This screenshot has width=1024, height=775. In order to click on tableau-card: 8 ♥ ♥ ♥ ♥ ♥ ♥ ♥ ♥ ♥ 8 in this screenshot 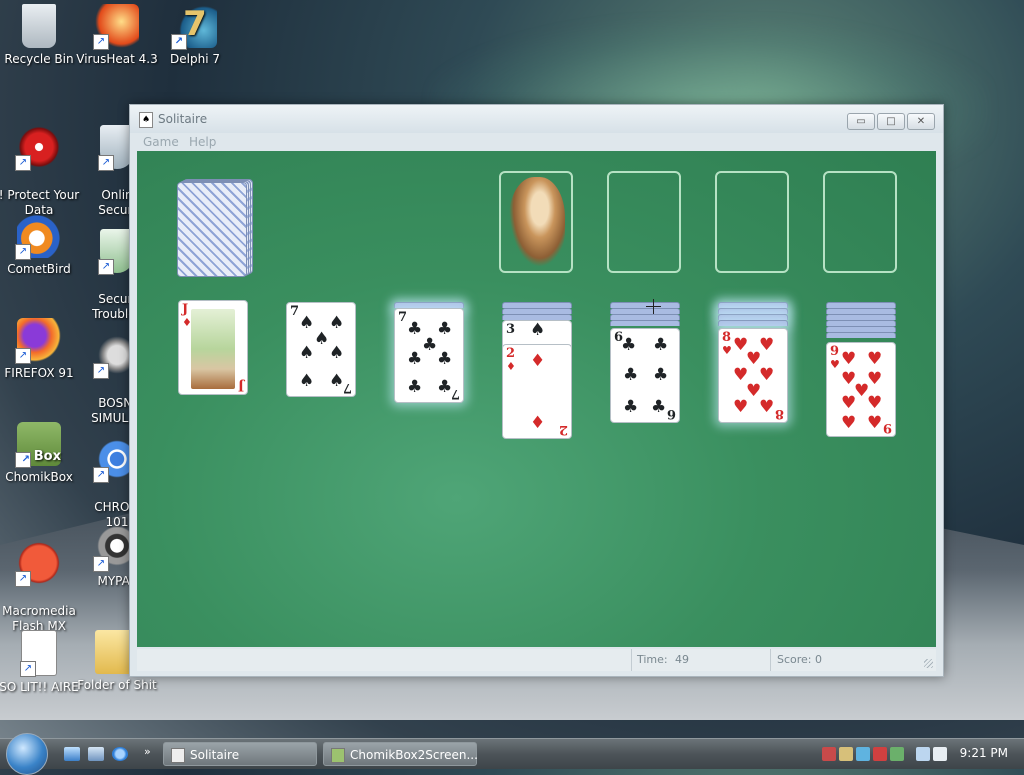, I will do `click(753, 375)`.